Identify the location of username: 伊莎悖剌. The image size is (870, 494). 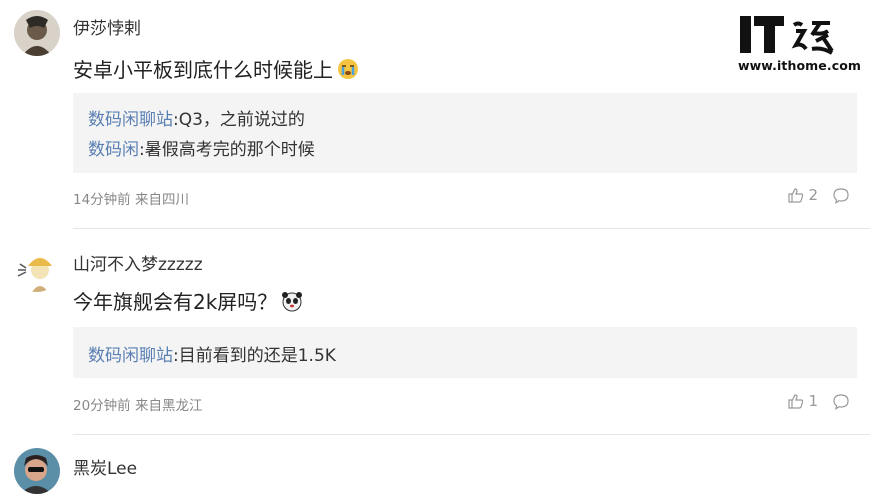
(107, 26).